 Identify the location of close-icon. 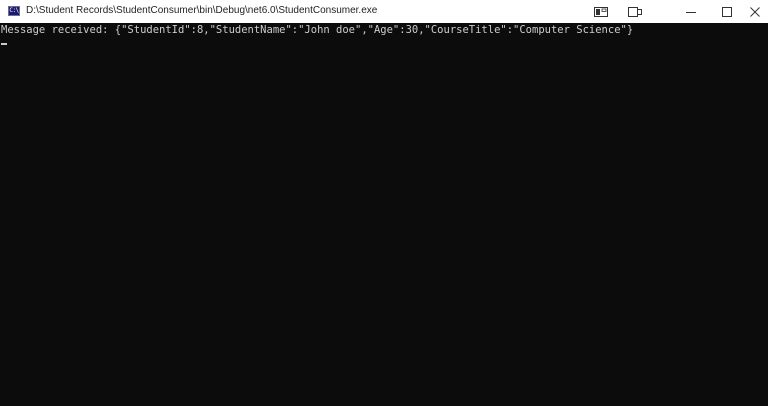
(755, 11).